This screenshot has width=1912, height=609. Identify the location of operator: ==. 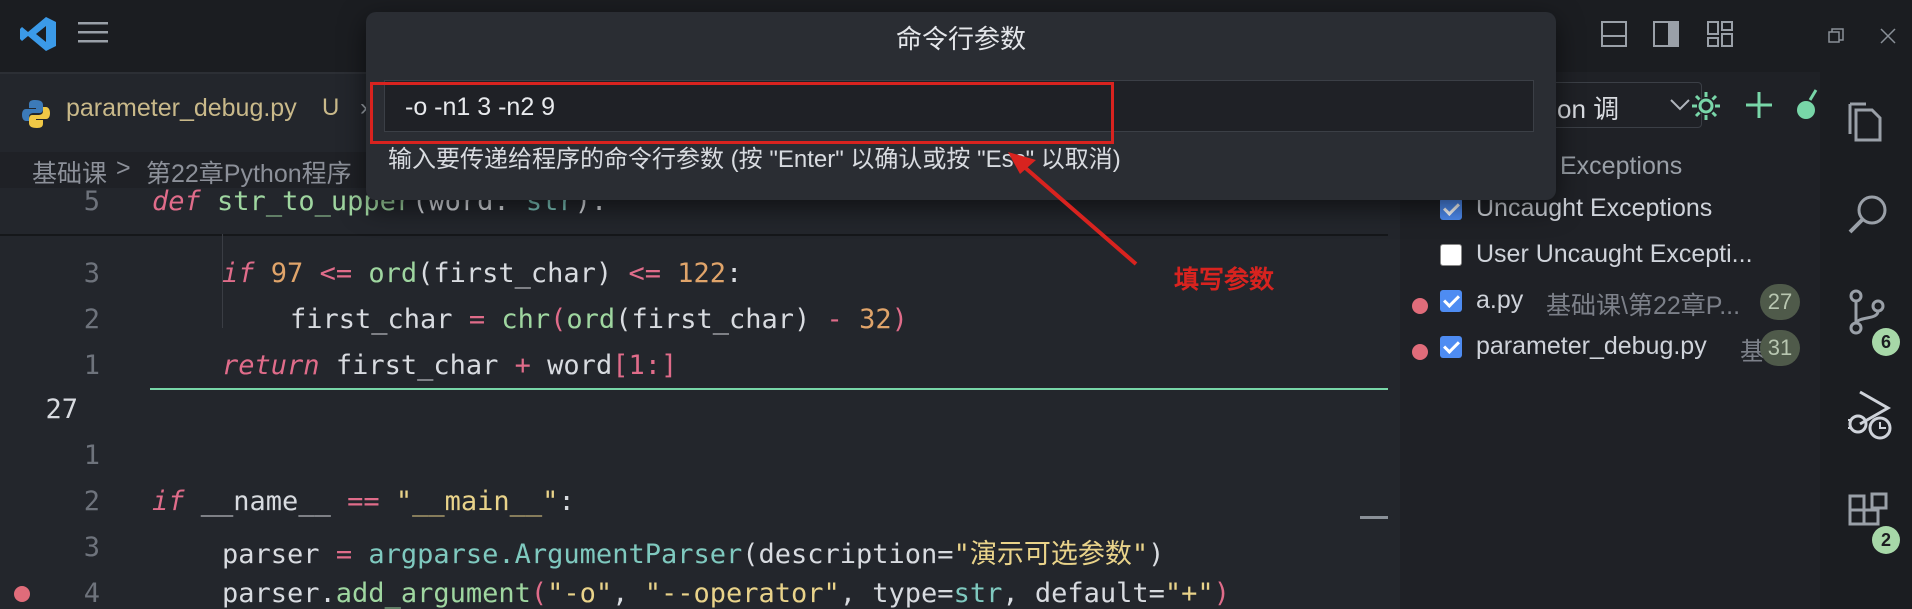
(363, 501).